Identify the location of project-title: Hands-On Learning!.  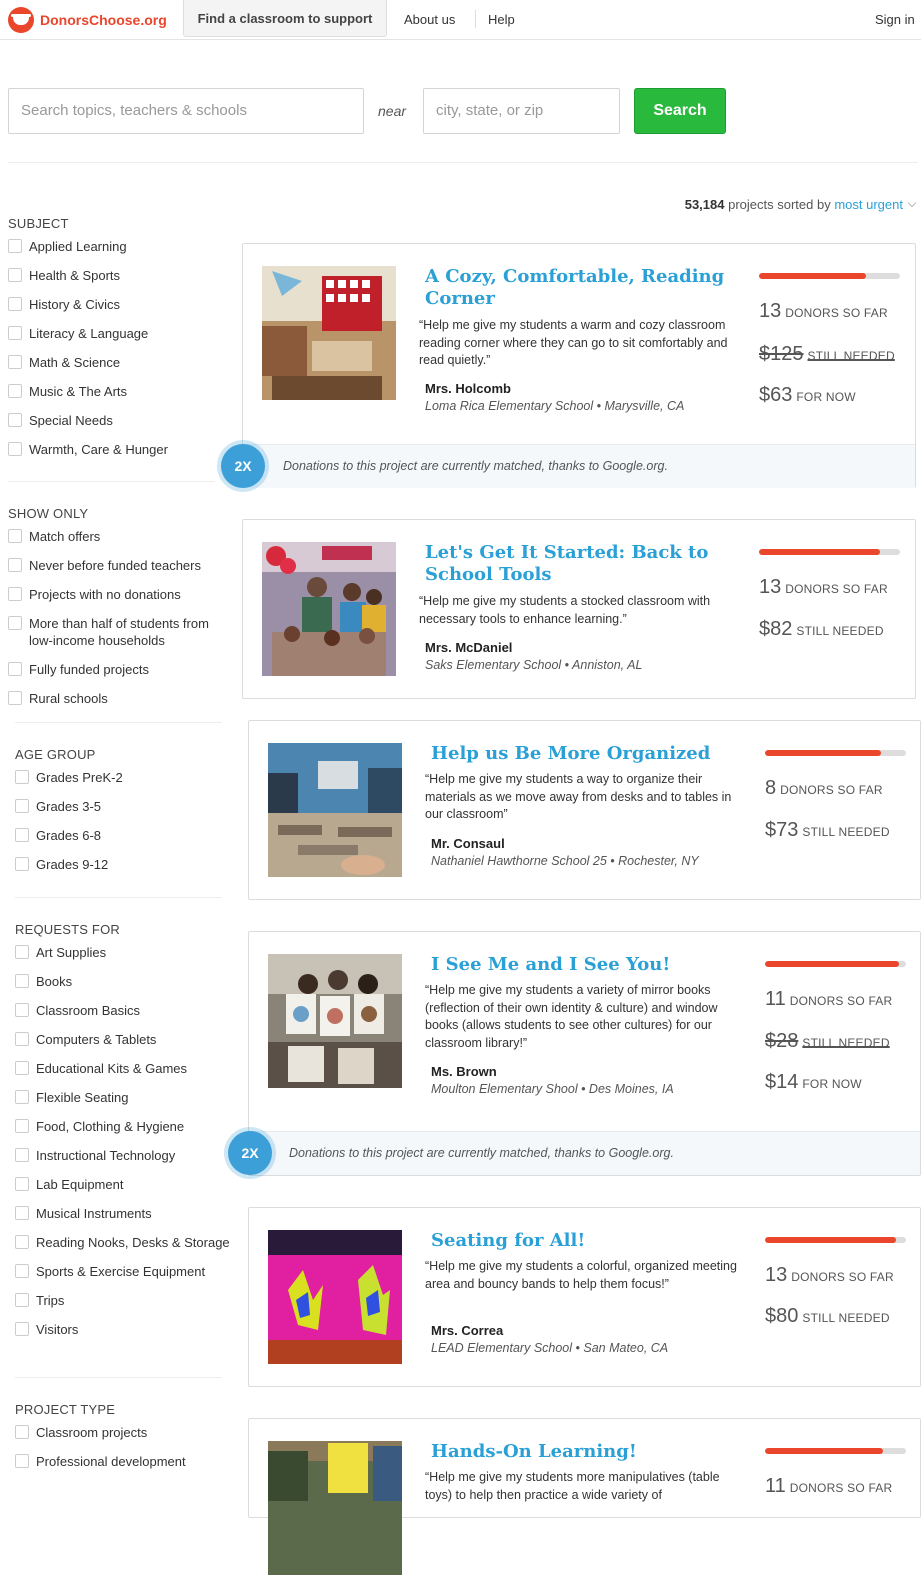
(586, 1452).